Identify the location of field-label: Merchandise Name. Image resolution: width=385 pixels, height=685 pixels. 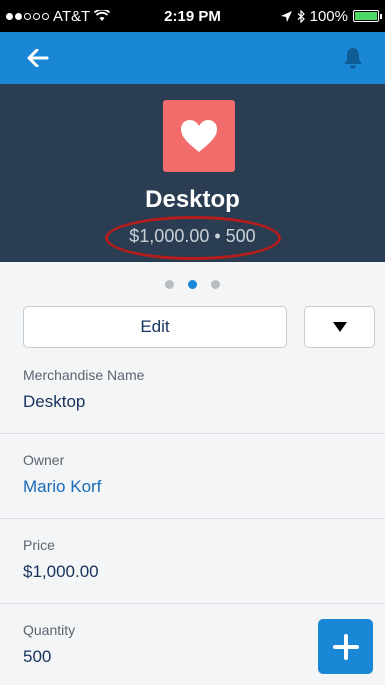
(84, 375).